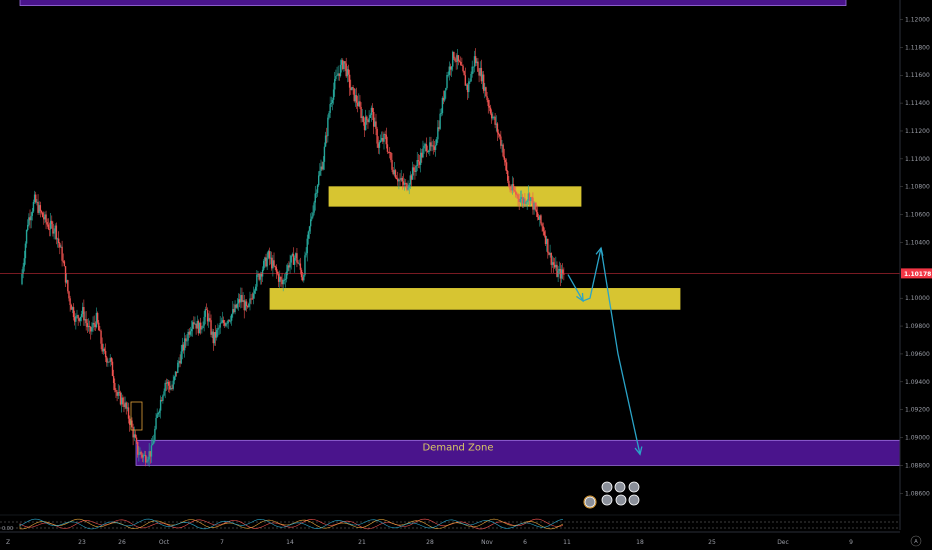 The image size is (932, 550). Describe the element at coordinates (122, 542) in the screenshot. I see `time-tick-1: 26` at that location.